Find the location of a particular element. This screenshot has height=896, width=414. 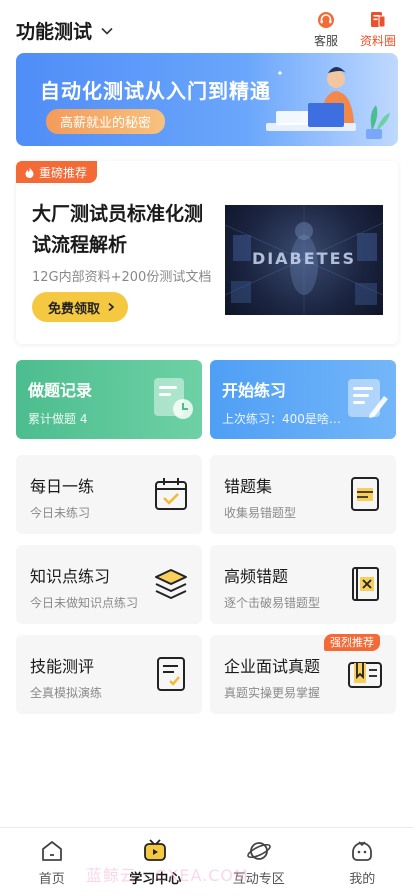

home-icon is located at coordinates (51, 851).